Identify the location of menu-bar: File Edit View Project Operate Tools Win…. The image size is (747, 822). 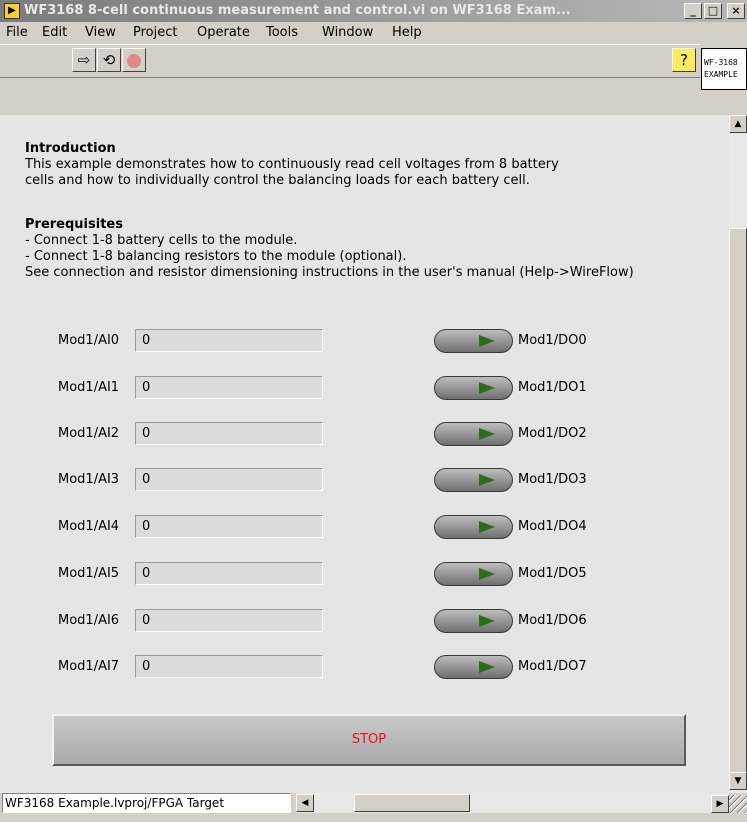
(350, 33).